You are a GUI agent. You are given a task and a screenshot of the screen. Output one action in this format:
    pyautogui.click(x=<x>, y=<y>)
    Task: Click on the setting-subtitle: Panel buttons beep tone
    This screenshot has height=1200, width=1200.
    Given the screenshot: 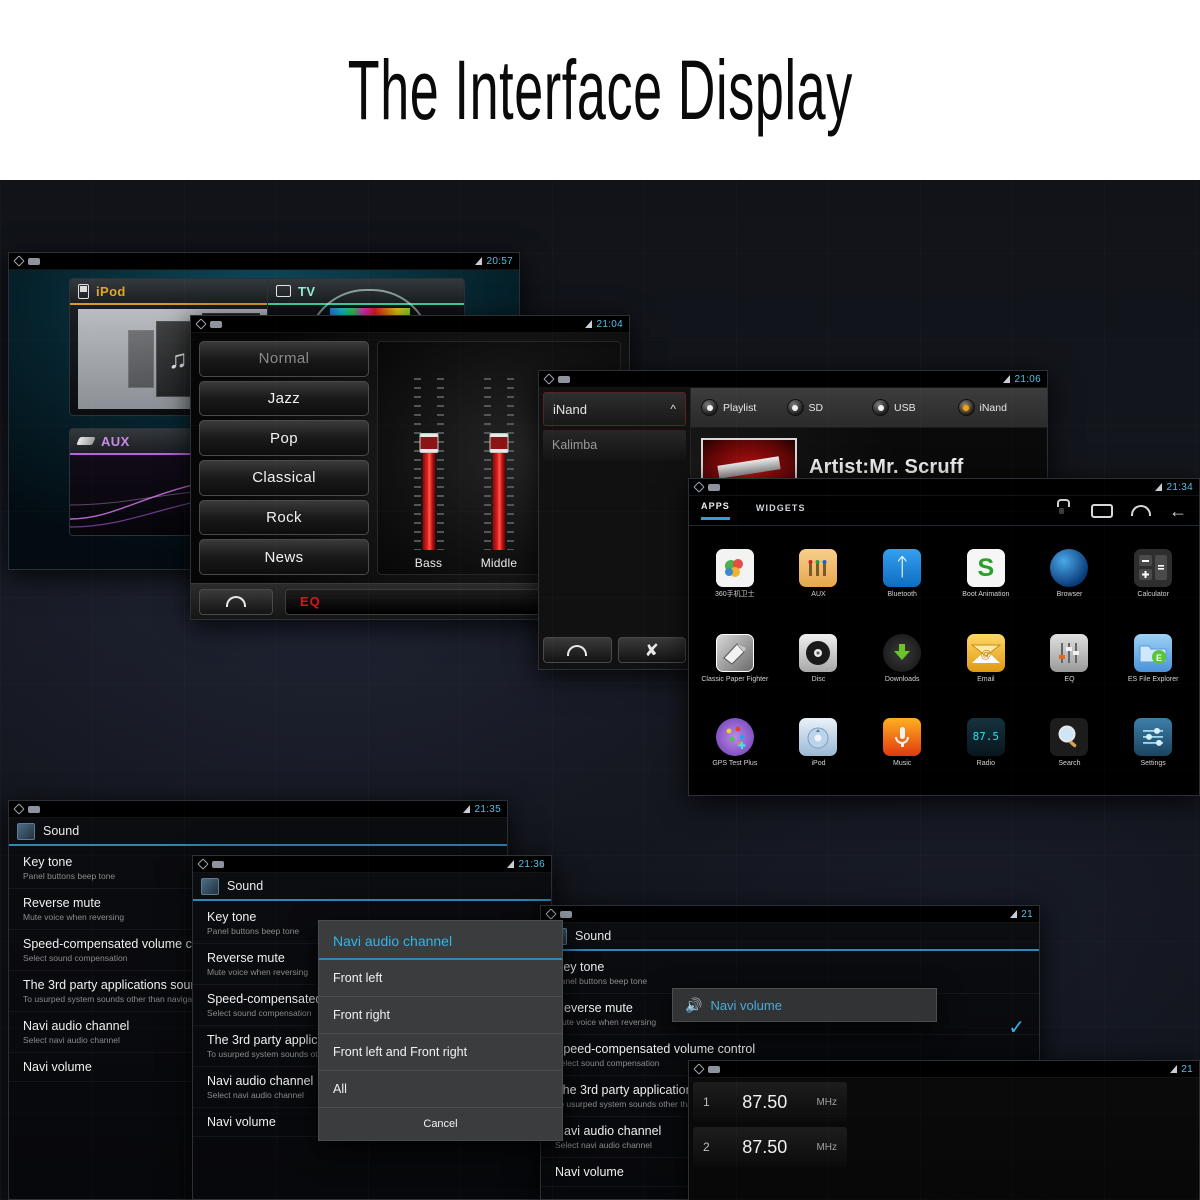 What is the action you would take?
    pyautogui.click(x=601, y=981)
    